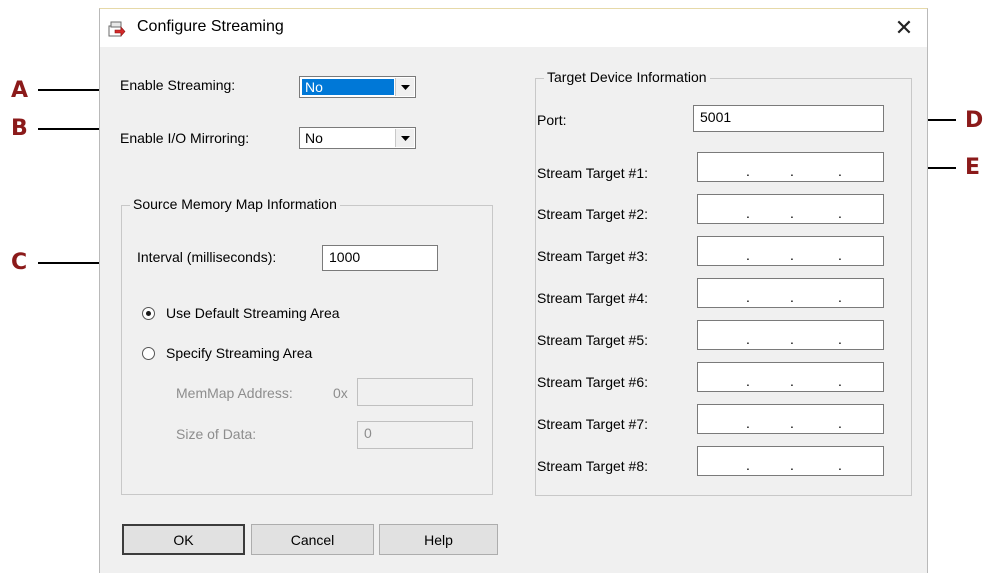  I want to click on stream-target-7-label: Stream Target #7:, so click(593, 424).